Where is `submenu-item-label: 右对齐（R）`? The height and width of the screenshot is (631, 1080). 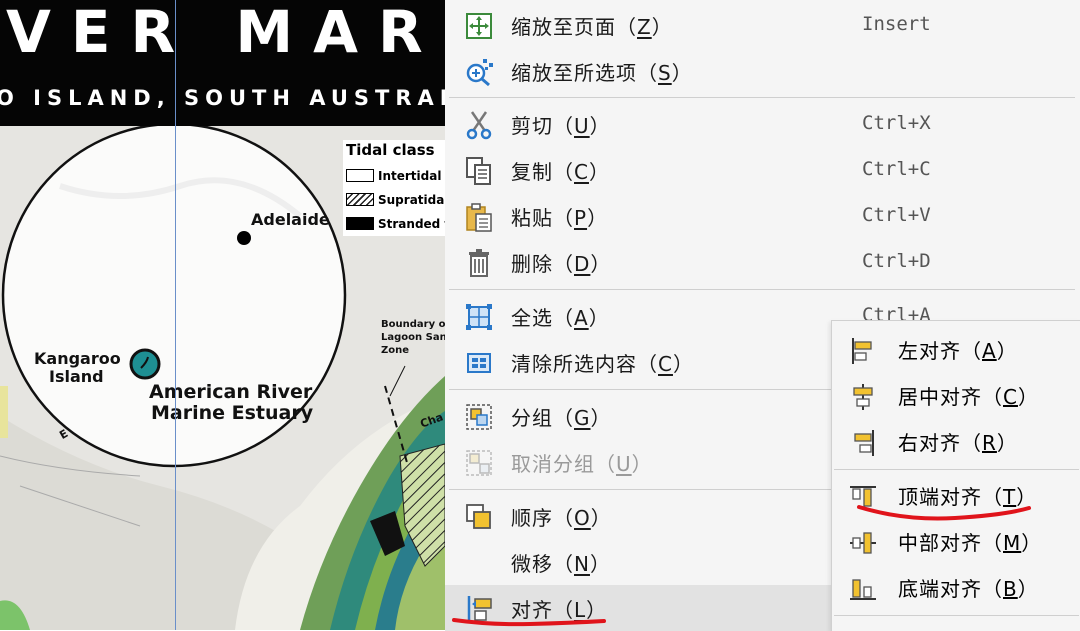 submenu-item-label: 右对齐（R） is located at coordinates (958, 443).